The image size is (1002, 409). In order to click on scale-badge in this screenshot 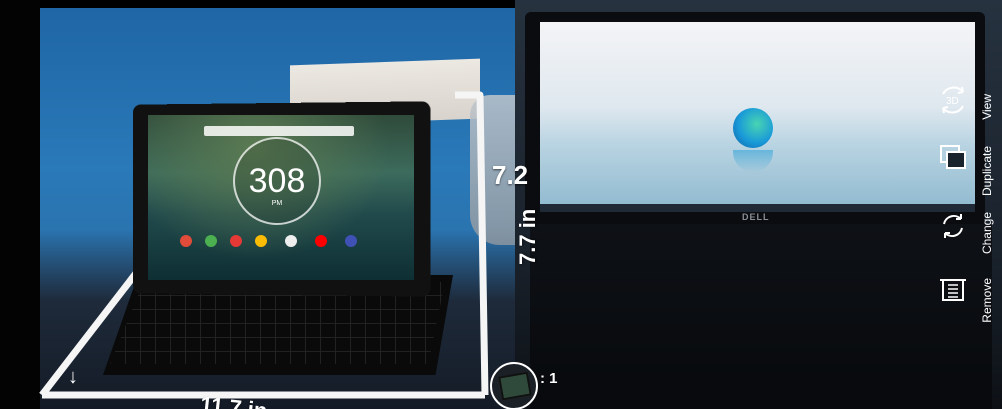, I will do `click(514, 385)`.